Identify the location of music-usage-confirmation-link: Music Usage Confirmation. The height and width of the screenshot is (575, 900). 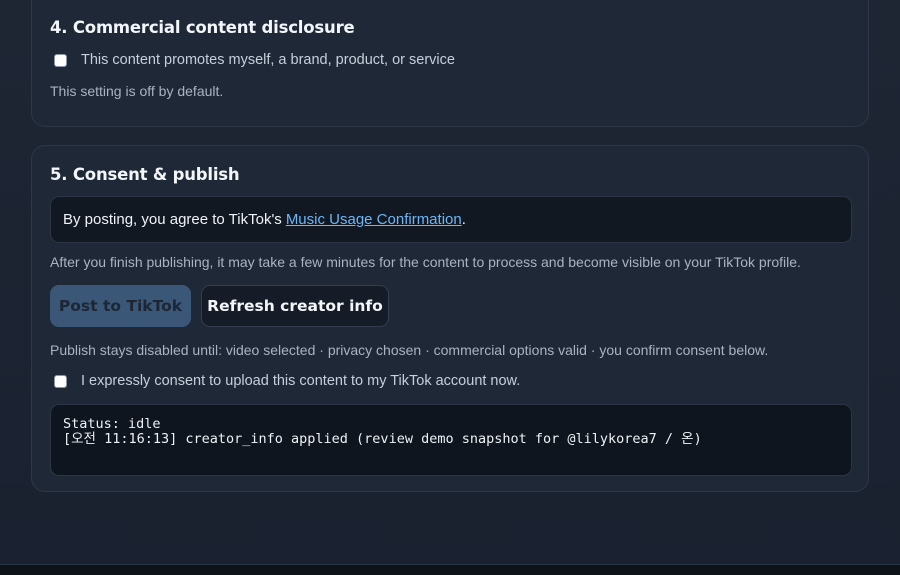
(374, 219).